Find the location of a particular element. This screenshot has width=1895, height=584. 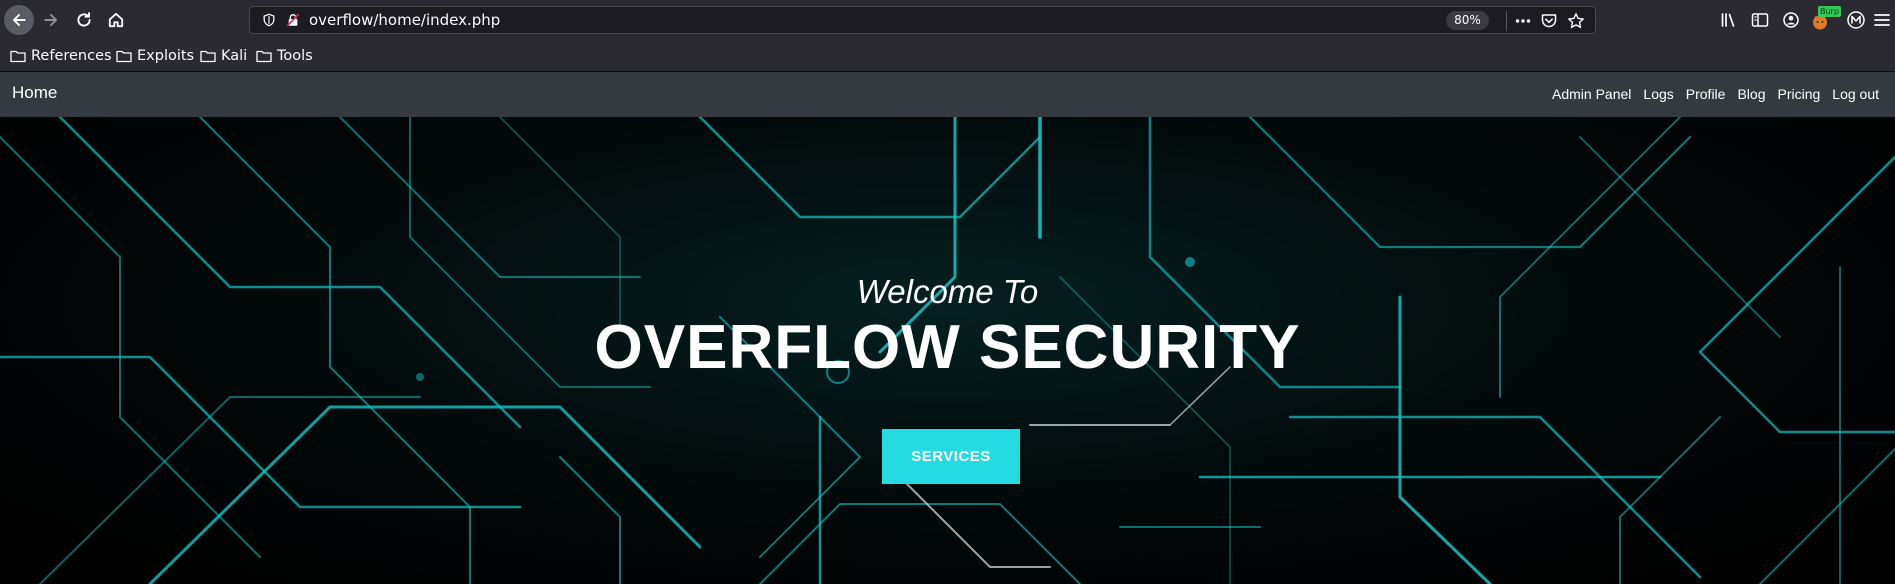

bookmark-label: Exploits is located at coordinates (166, 56).